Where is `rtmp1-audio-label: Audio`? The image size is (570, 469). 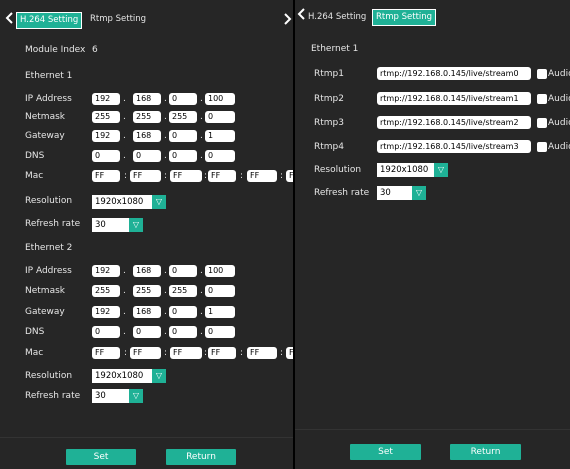
rtmp1-audio-label: Audio is located at coordinates (559, 74).